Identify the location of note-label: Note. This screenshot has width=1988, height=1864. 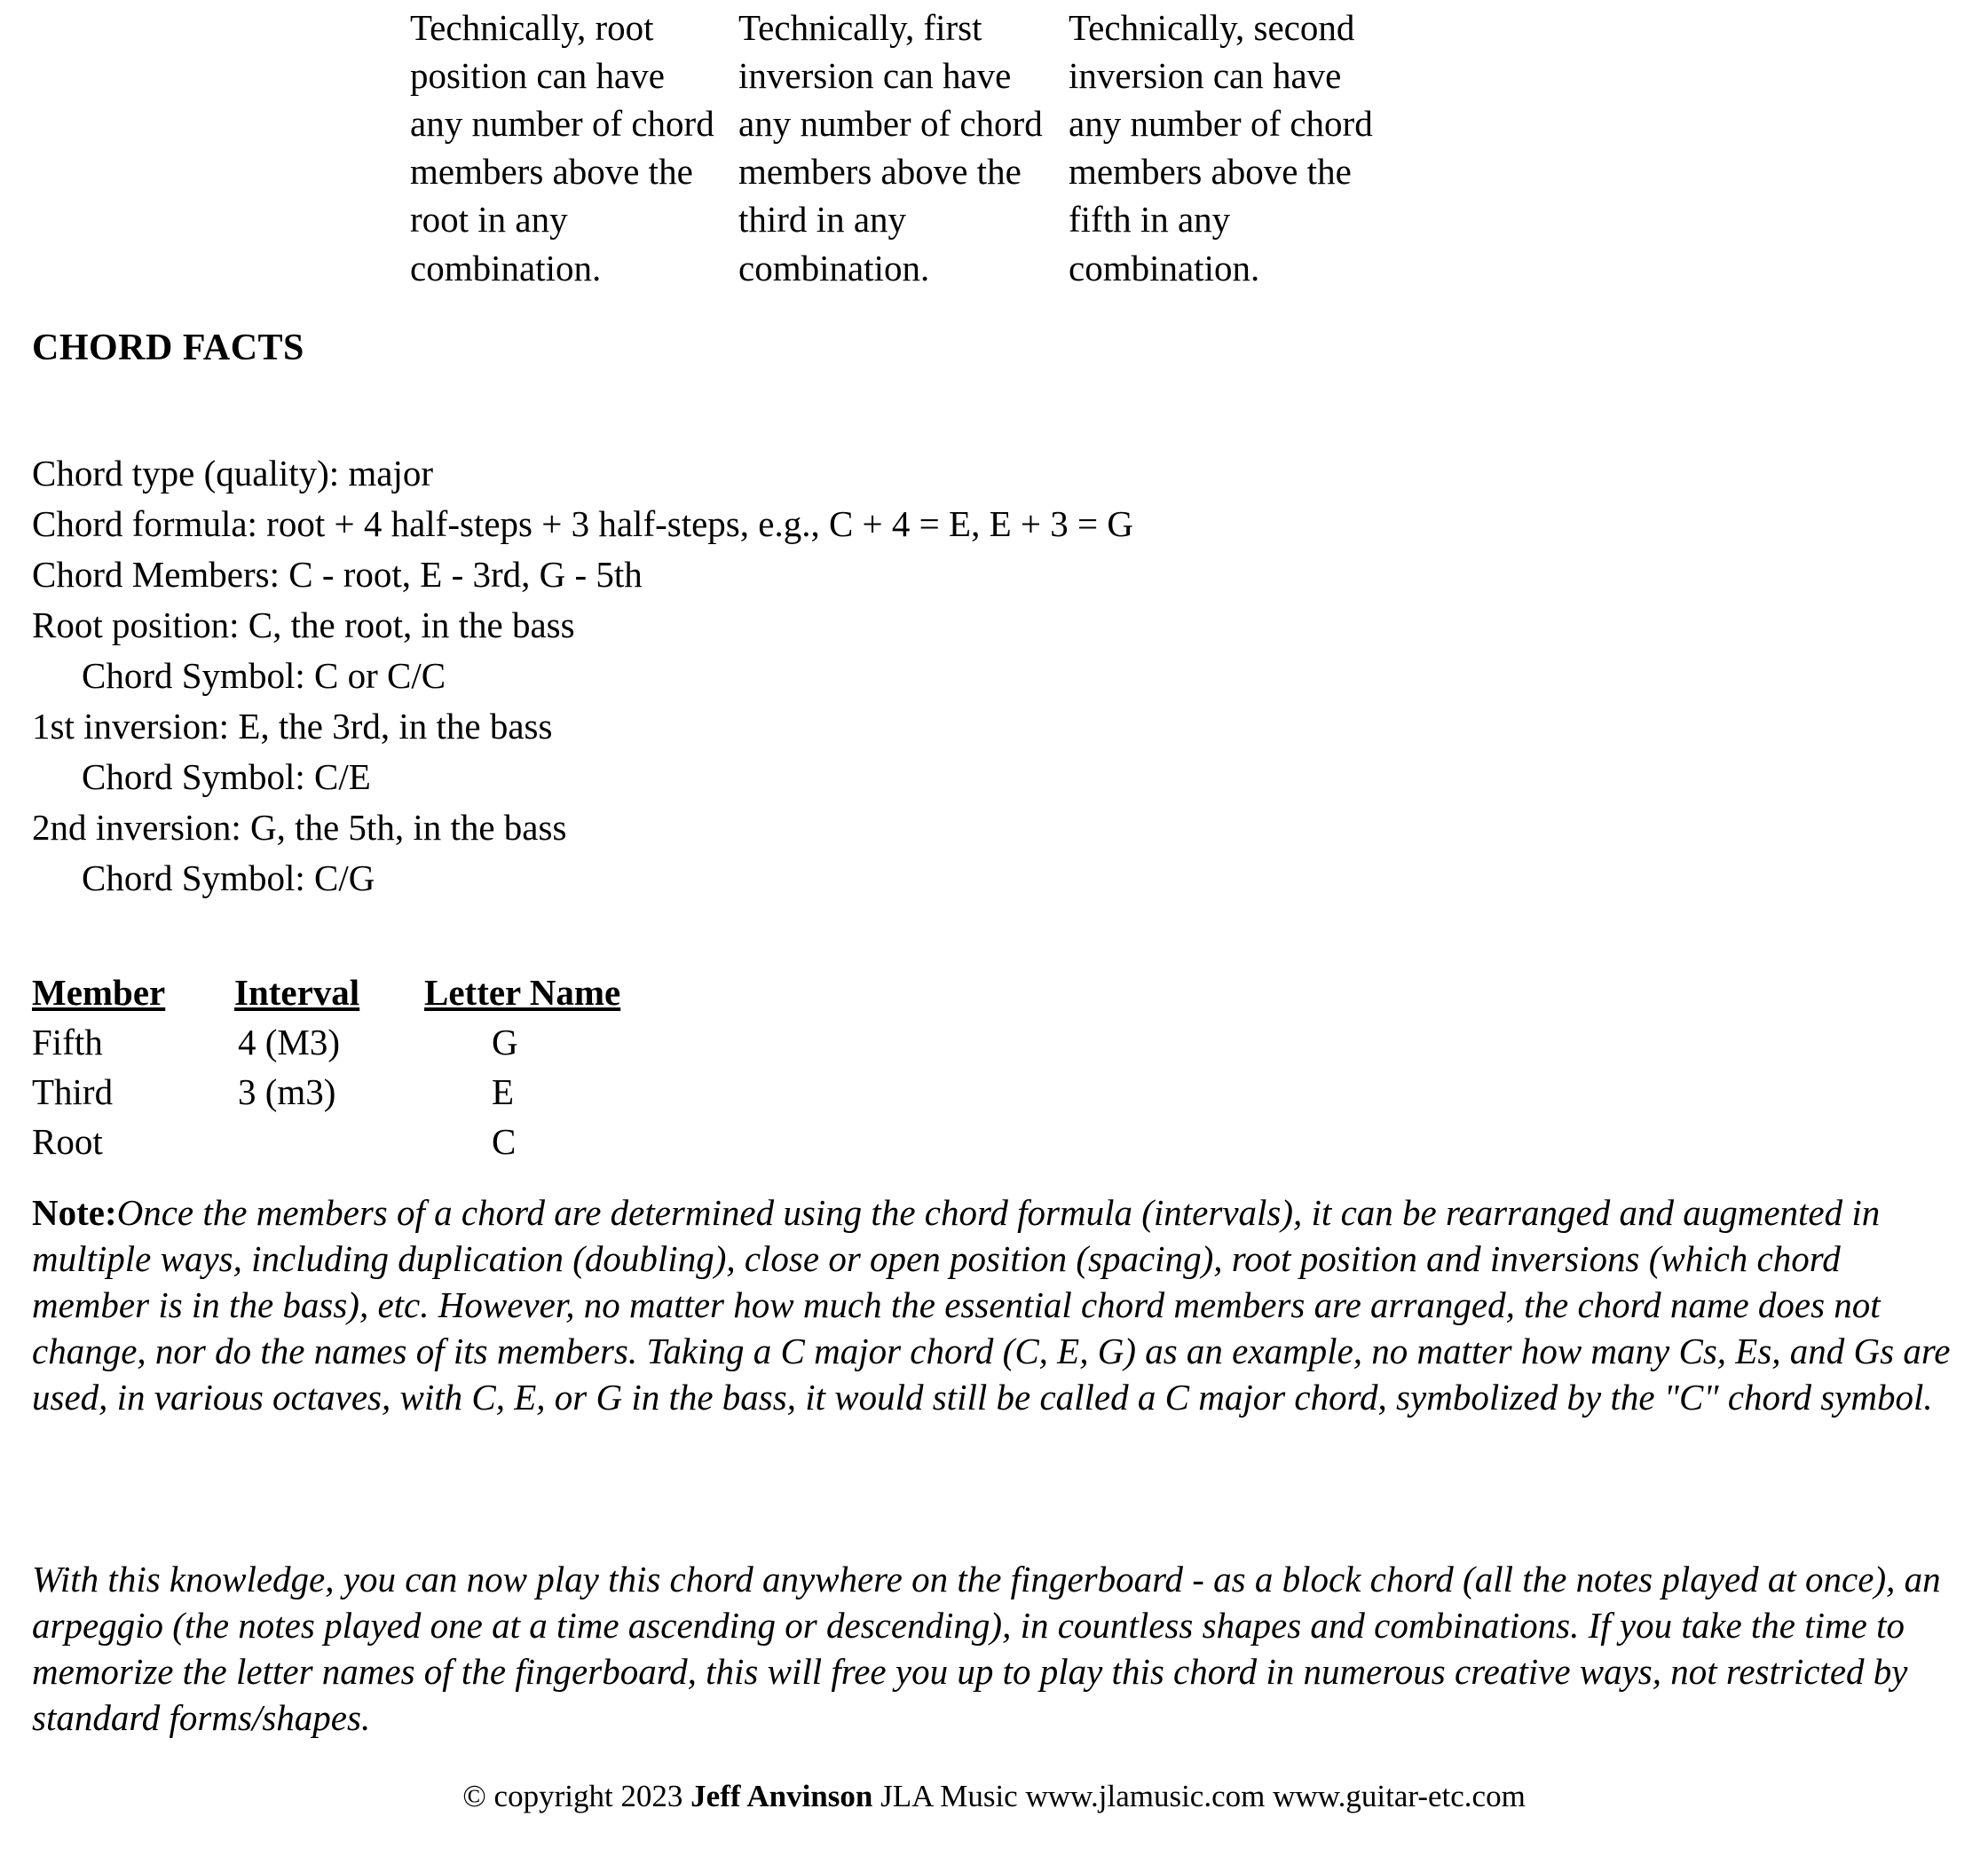
(68, 1212).